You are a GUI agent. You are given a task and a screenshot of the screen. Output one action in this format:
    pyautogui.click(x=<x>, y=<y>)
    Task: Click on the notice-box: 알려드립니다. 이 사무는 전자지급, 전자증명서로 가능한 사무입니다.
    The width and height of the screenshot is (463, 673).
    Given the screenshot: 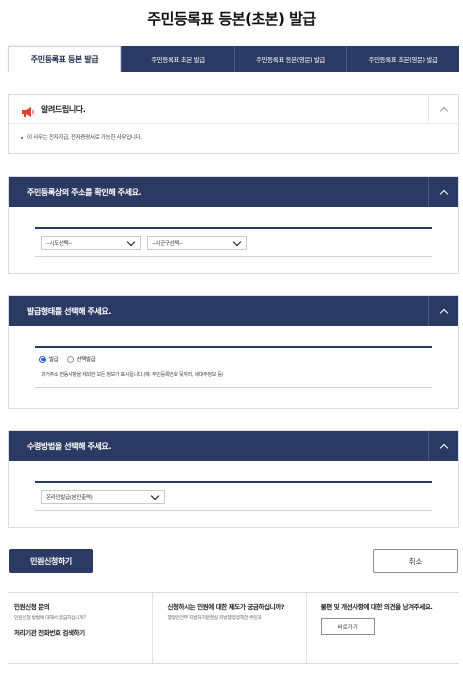 What is the action you would take?
    pyautogui.click(x=233, y=124)
    